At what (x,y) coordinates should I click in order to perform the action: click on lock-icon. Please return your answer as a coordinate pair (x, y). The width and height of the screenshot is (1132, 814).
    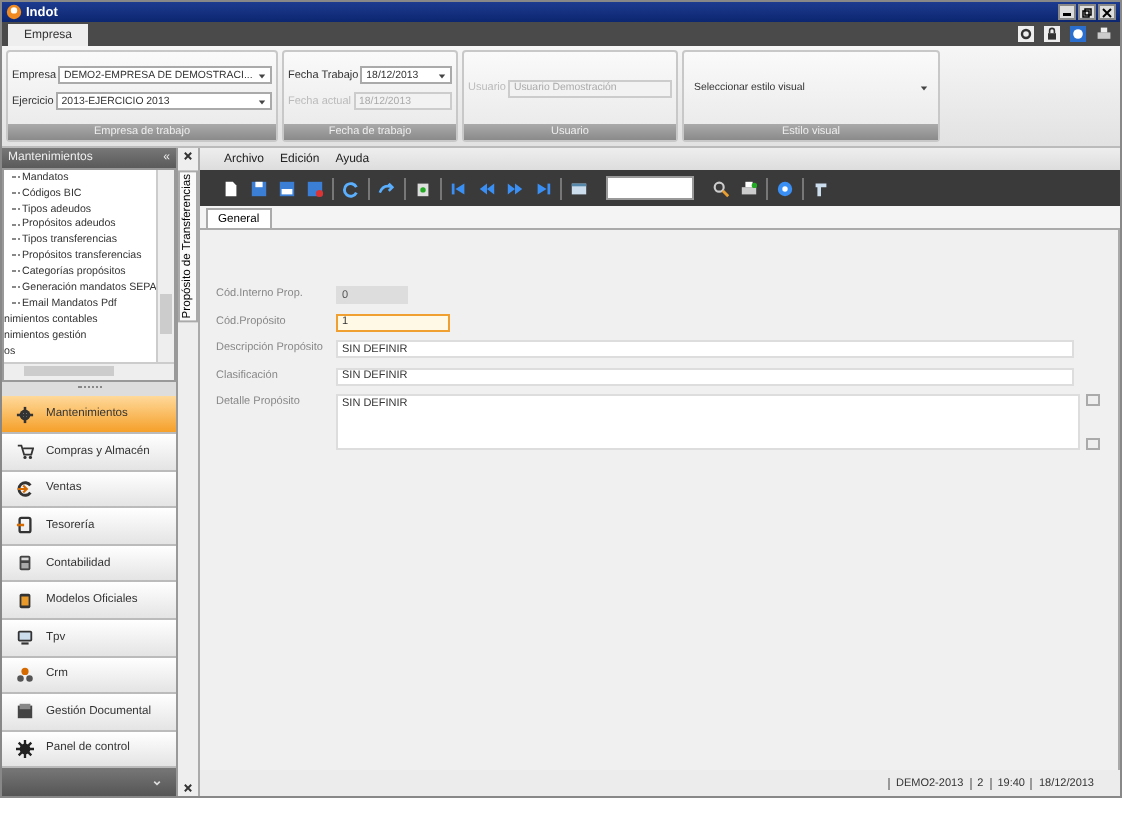
    Looking at the image, I should click on (1051, 34).